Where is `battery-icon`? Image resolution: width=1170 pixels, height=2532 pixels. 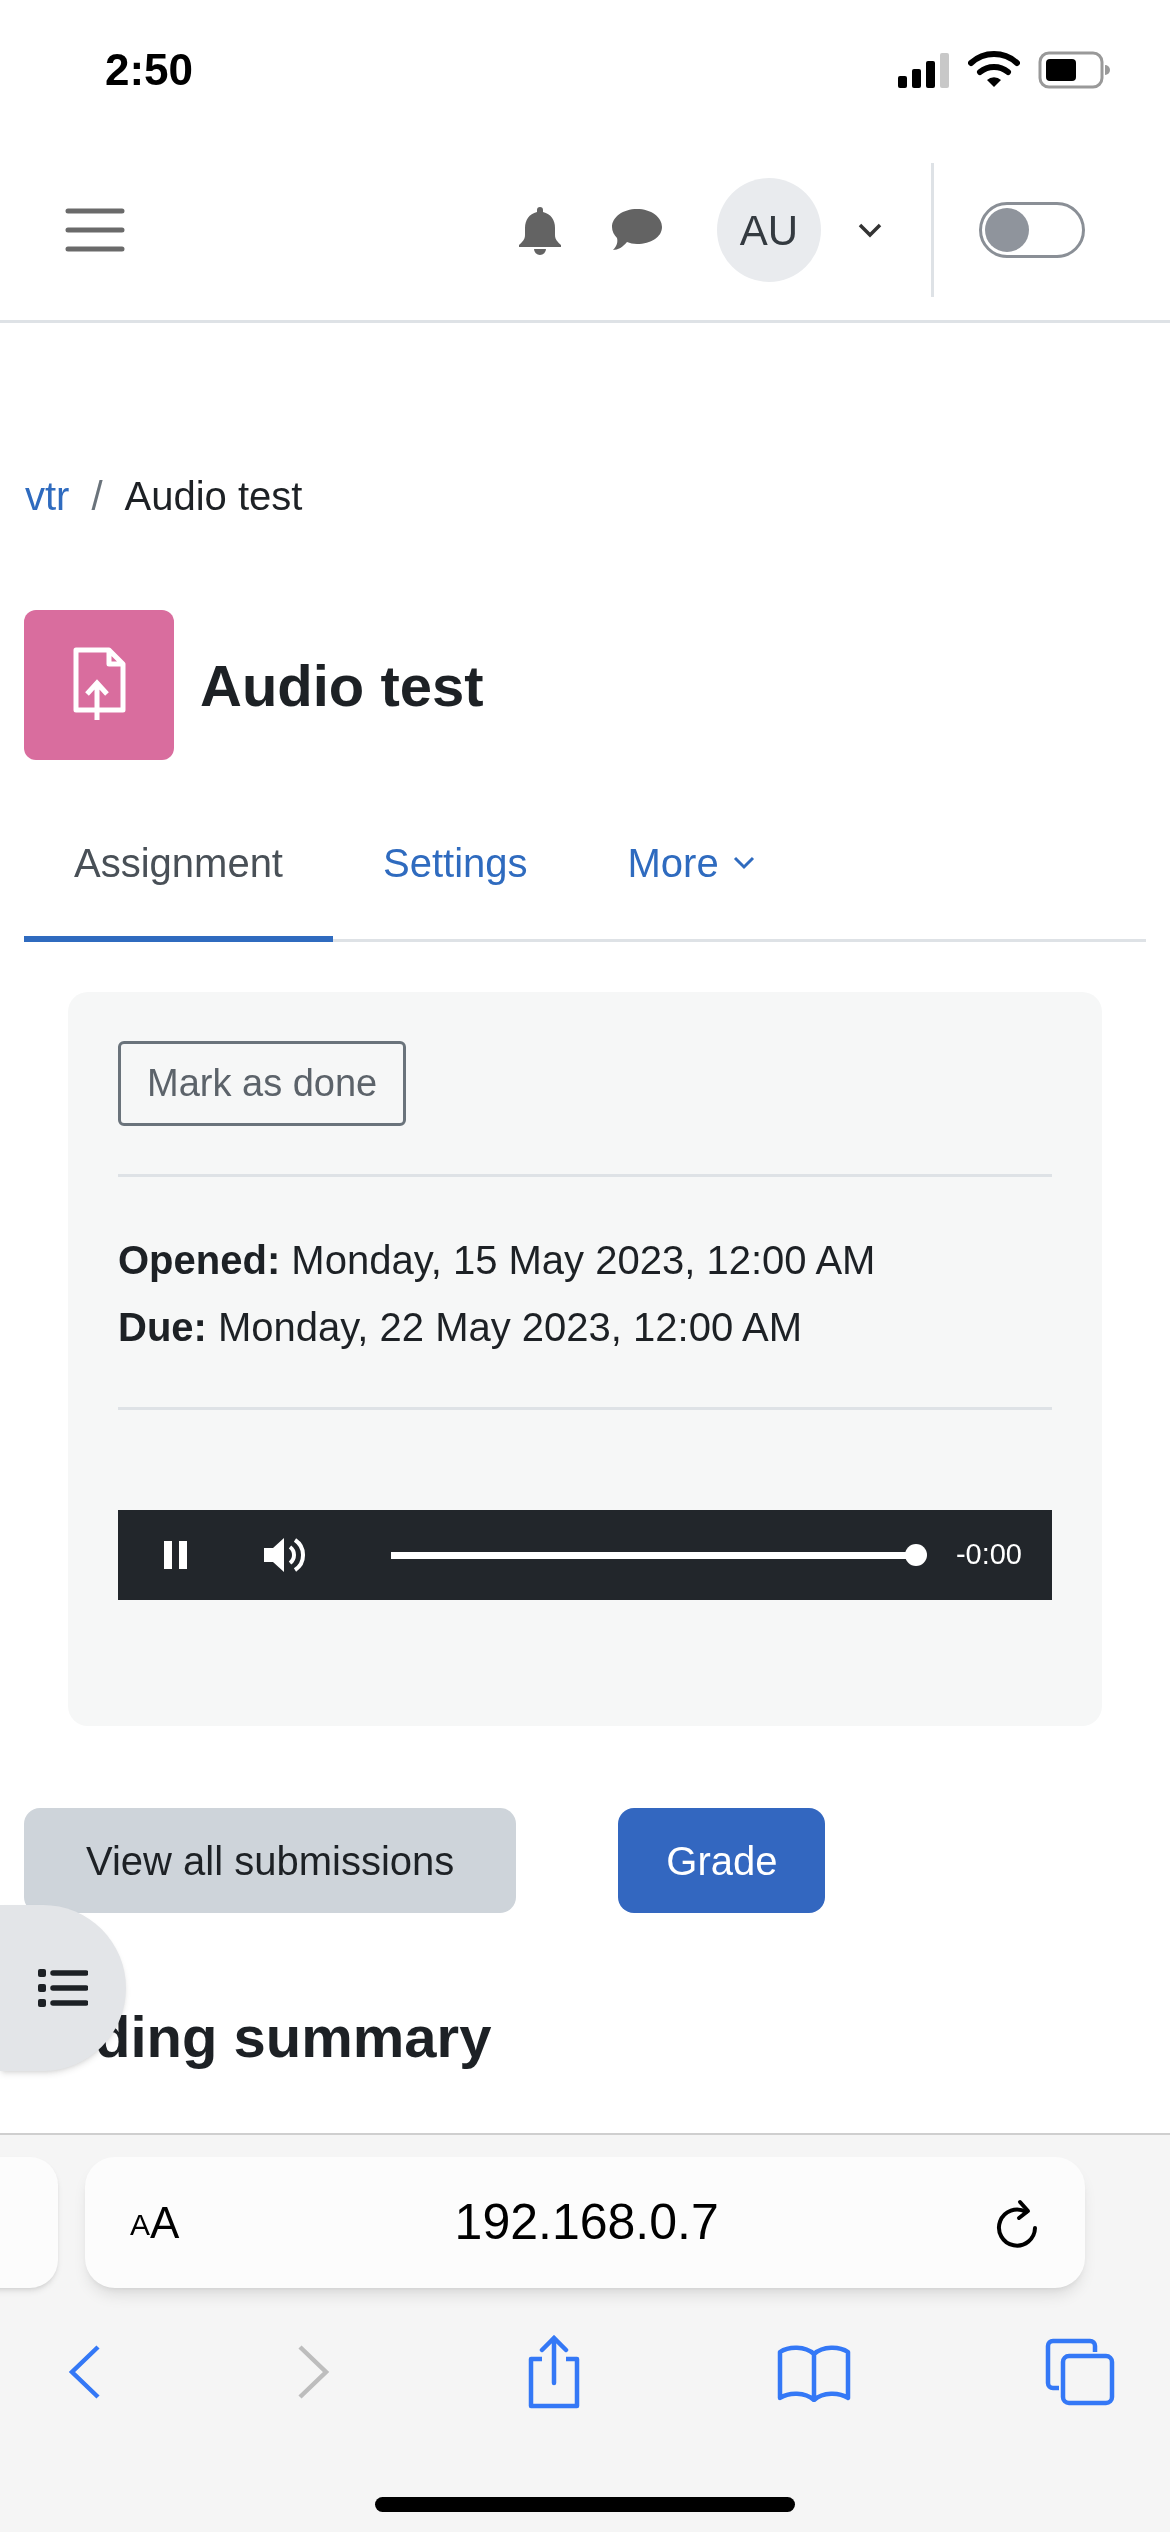 battery-icon is located at coordinates (1074, 70).